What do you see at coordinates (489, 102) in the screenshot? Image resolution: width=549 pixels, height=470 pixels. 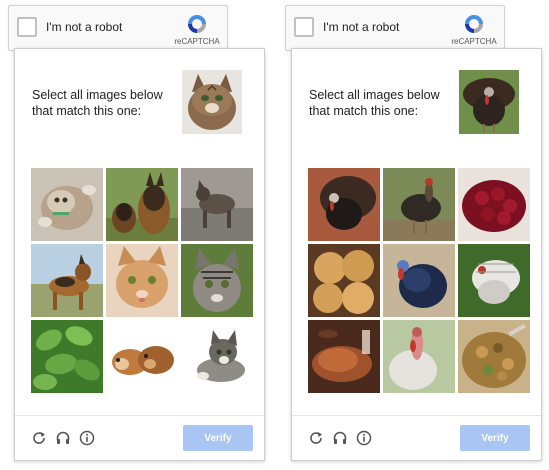 I see `sample-image-turkey` at bounding box center [489, 102].